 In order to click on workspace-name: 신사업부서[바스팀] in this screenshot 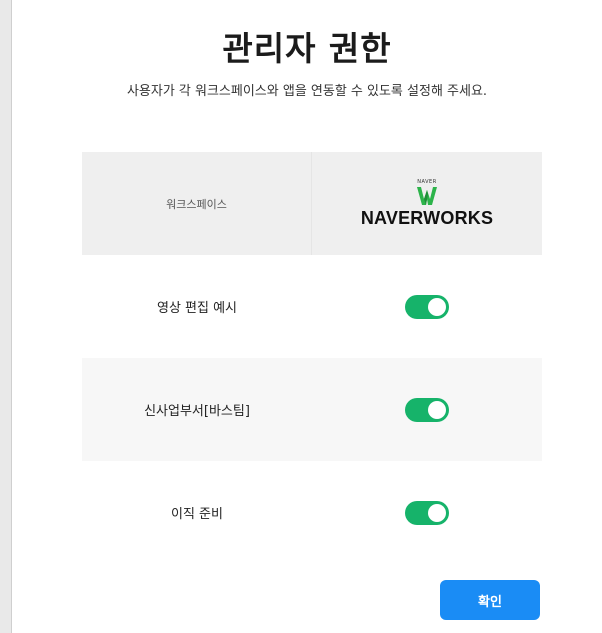, I will do `click(197, 411)`.